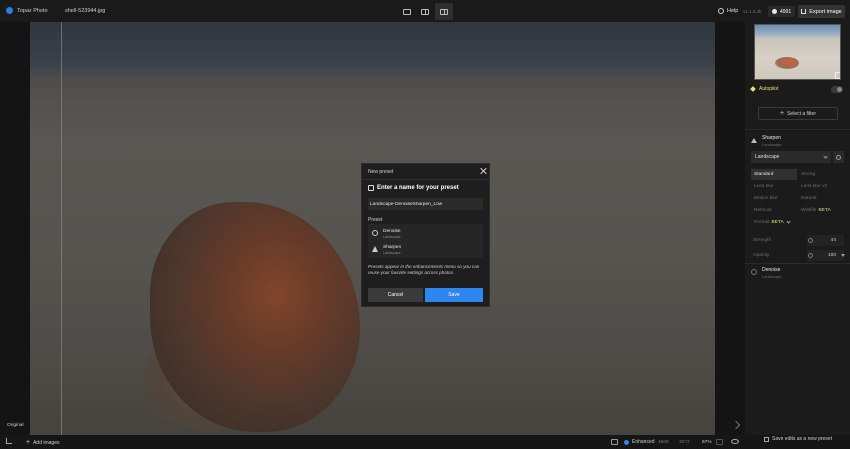 This screenshot has width=850, height=449. I want to click on single-view-button, so click(407, 11).